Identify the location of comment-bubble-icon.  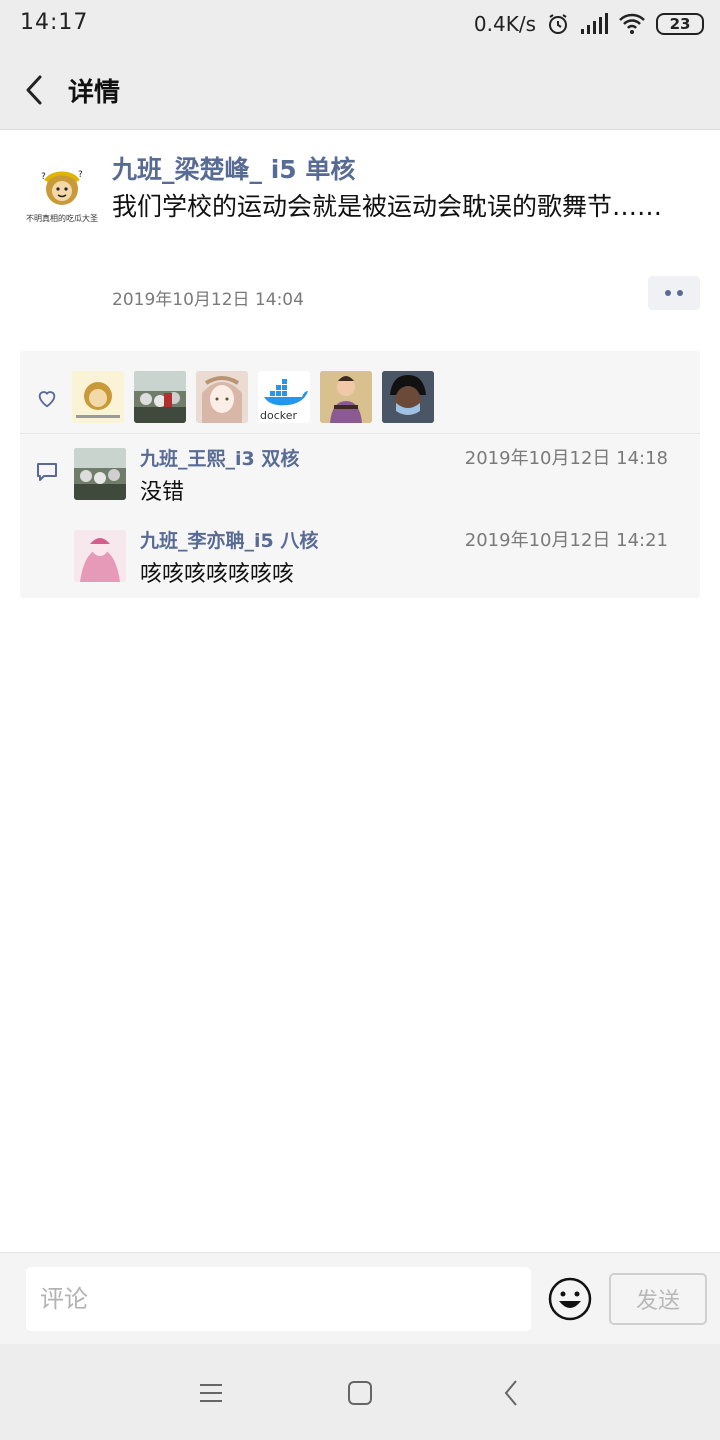
(47, 472).